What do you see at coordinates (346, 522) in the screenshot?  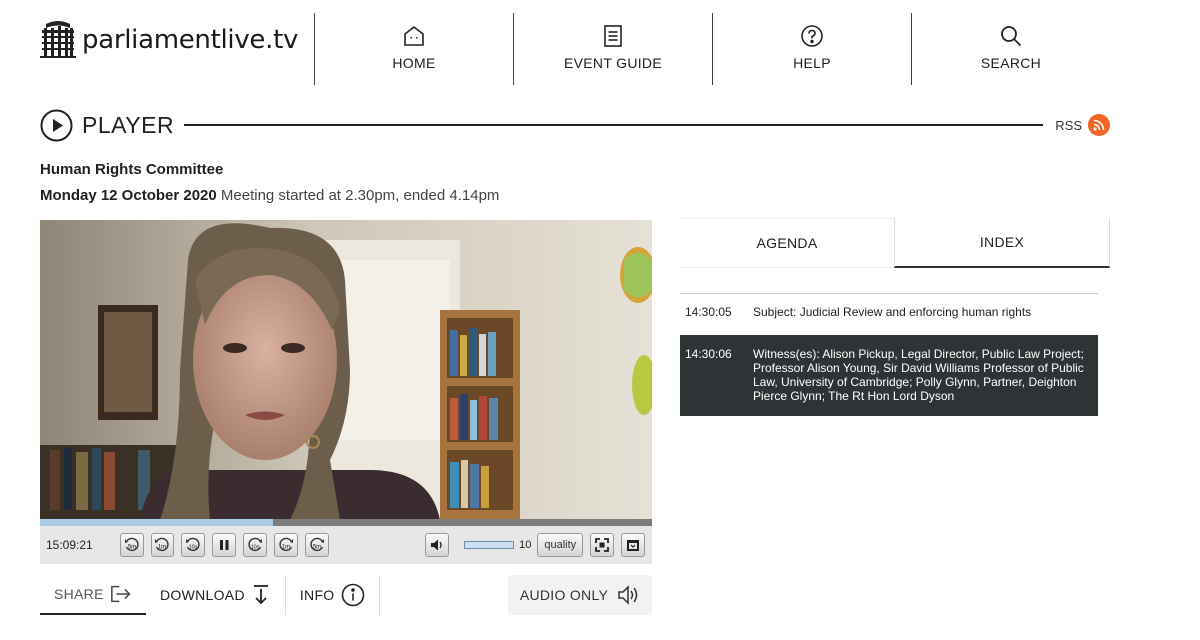 I see `progress-bar` at bounding box center [346, 522].